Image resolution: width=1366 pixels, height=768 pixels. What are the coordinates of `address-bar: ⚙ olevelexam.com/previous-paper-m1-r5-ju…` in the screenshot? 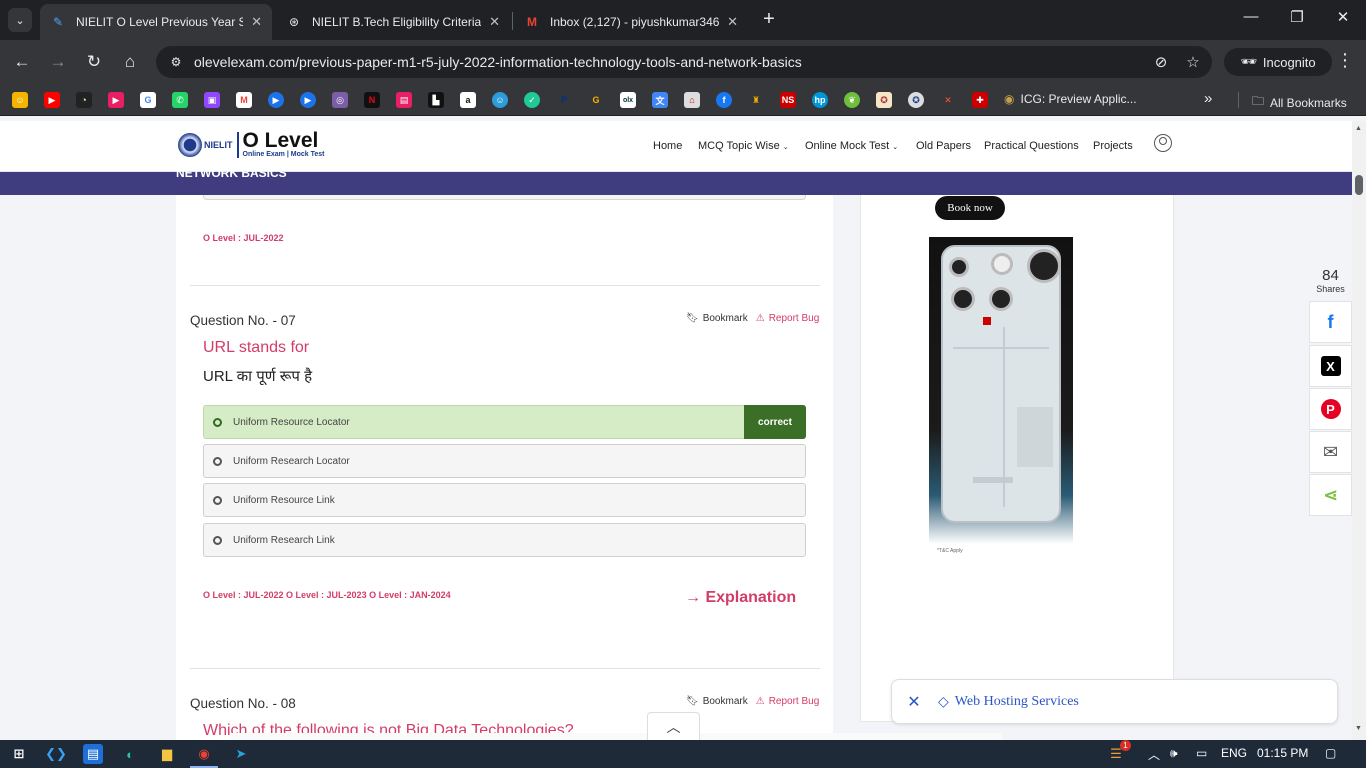 It's located at (684, 62).